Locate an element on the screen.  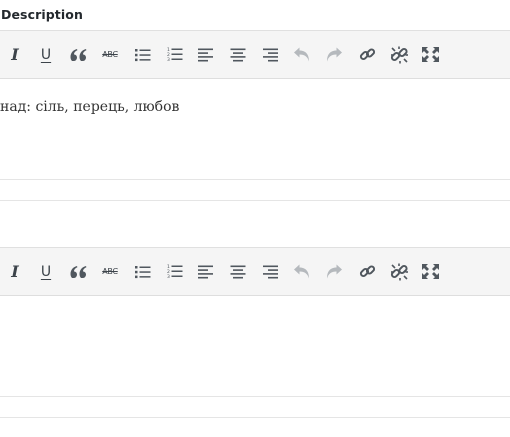
section-title: Description is located at coordinates (42, 14).